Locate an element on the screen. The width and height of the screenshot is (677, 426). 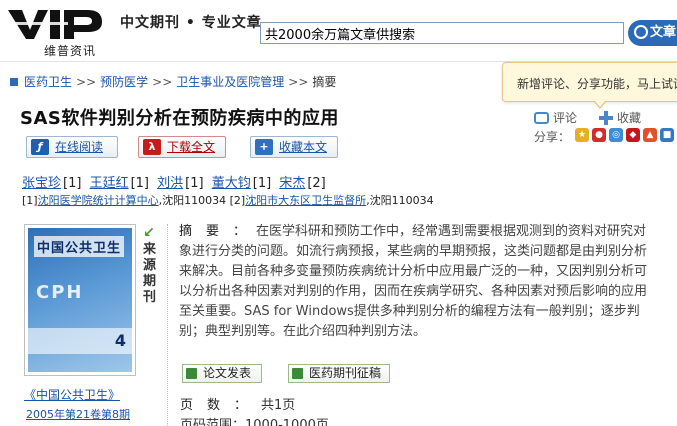
comment-label: 评论 is located at coordinates (565, 118).